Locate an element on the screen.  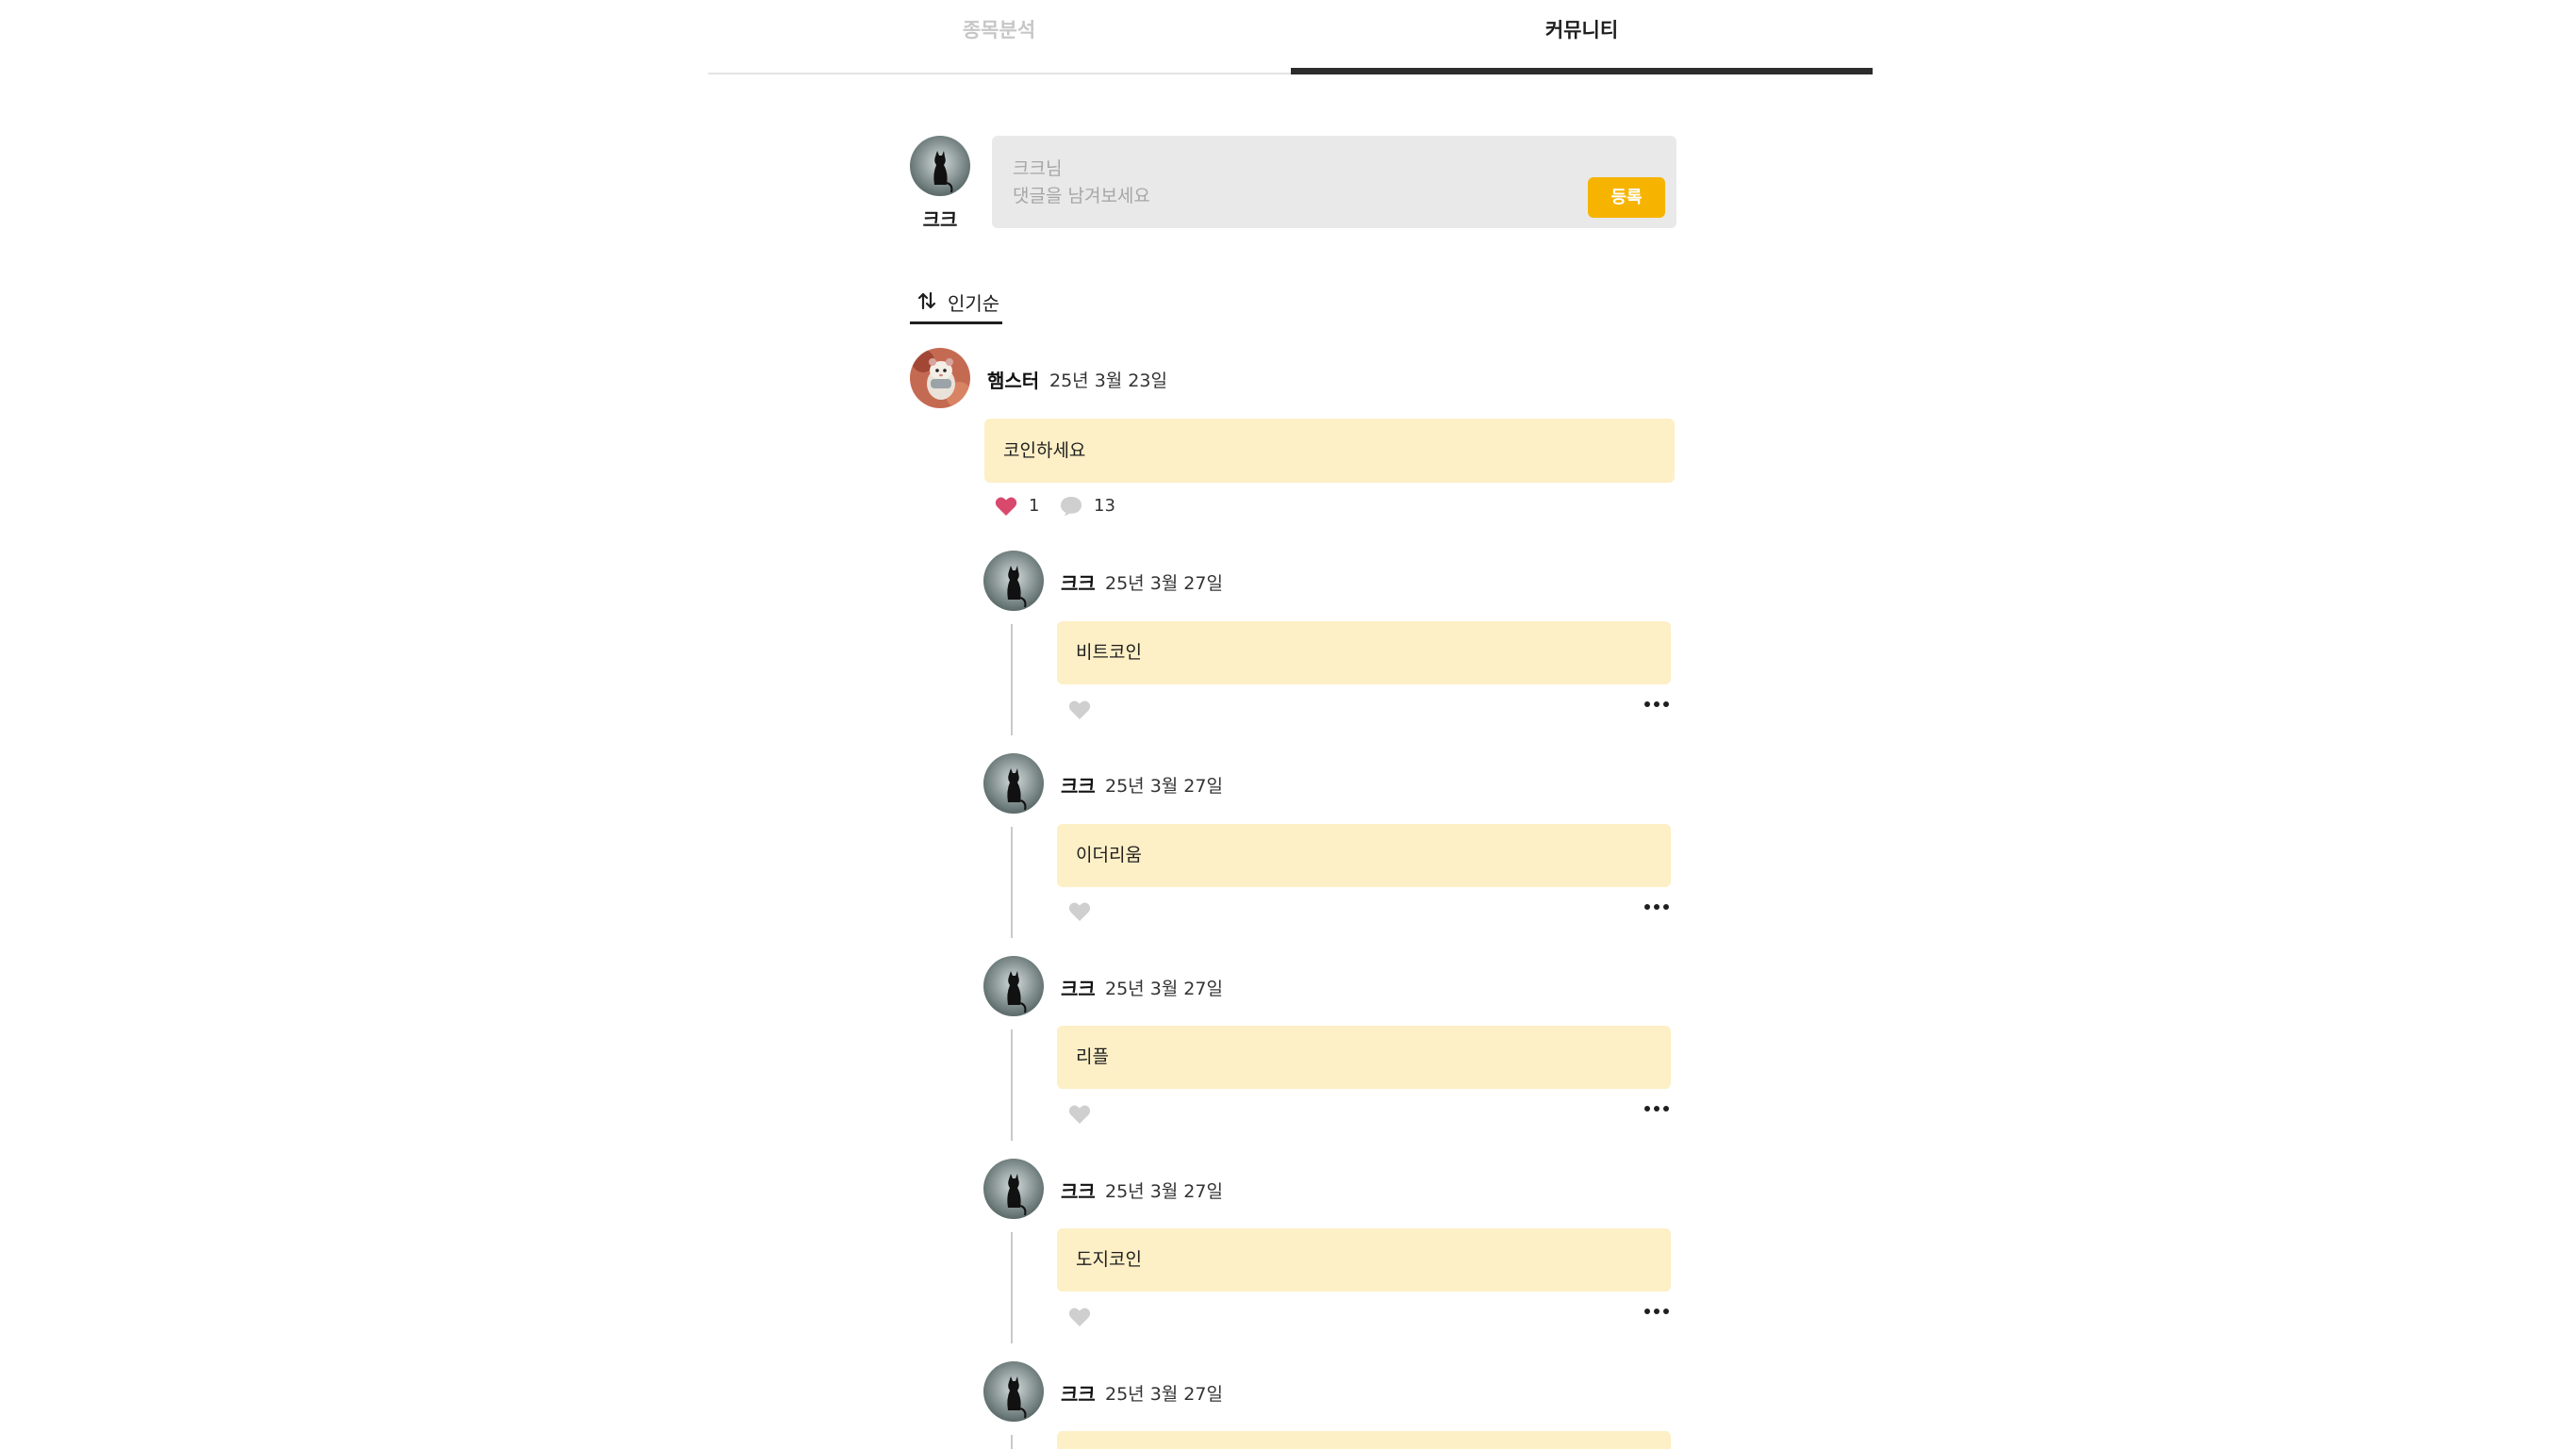
submit-button: 등록 is located at coordinates (1626, 198).